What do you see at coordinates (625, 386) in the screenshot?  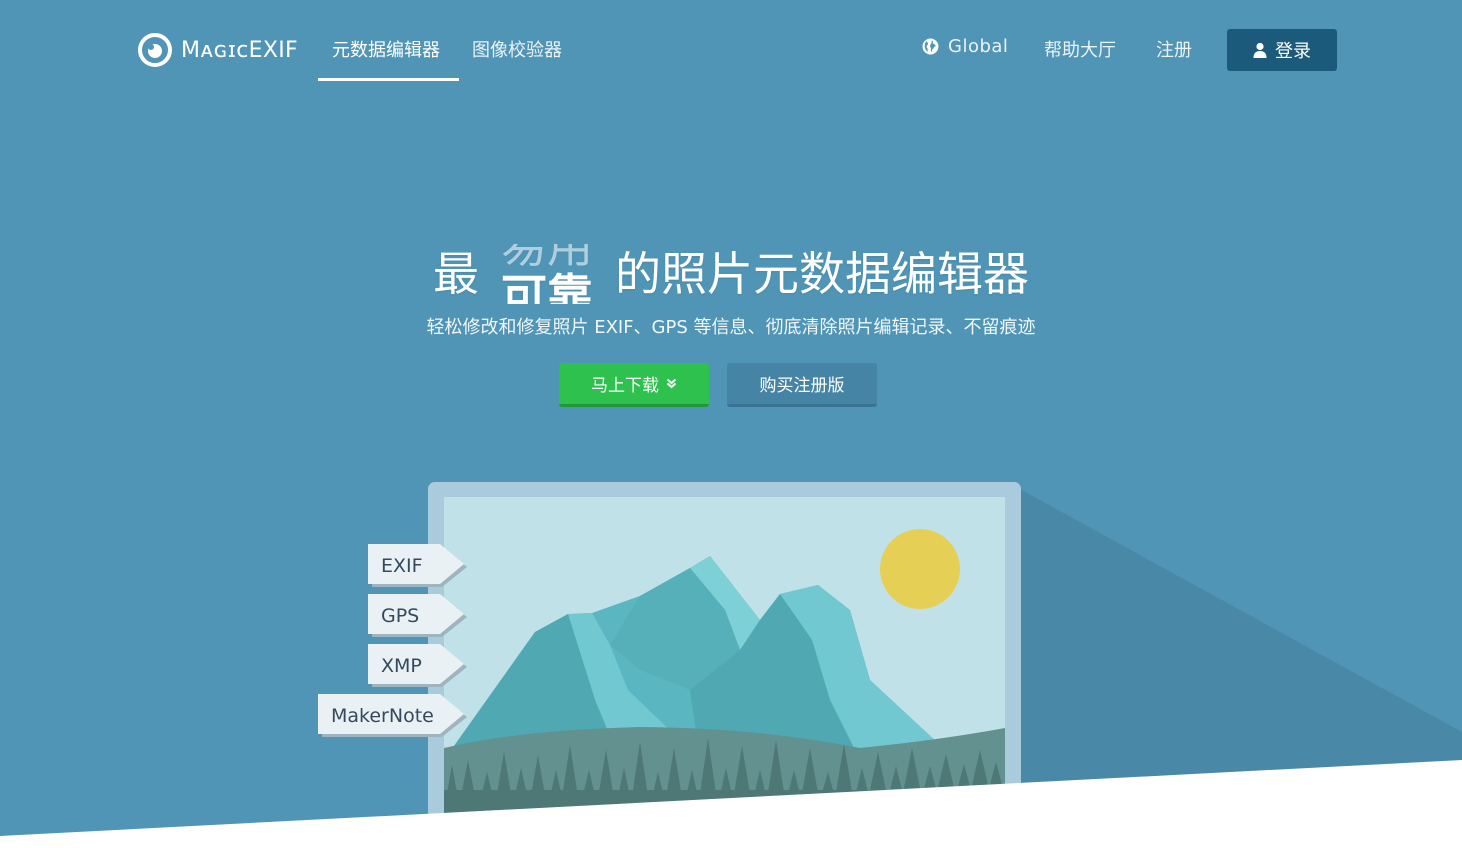 I see `download-label: 马上下载` at bounding box center [625, 386].